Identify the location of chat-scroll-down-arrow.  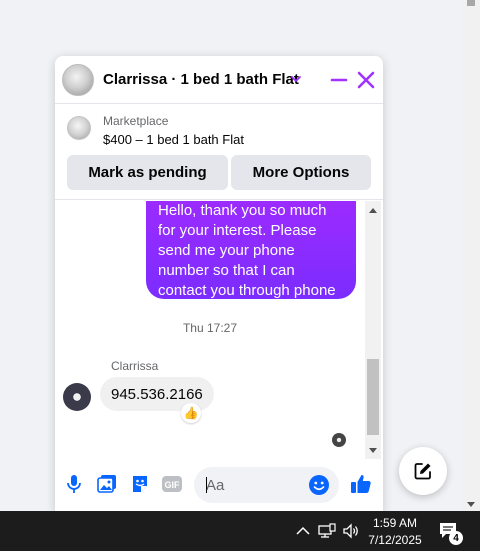
(373, 450).